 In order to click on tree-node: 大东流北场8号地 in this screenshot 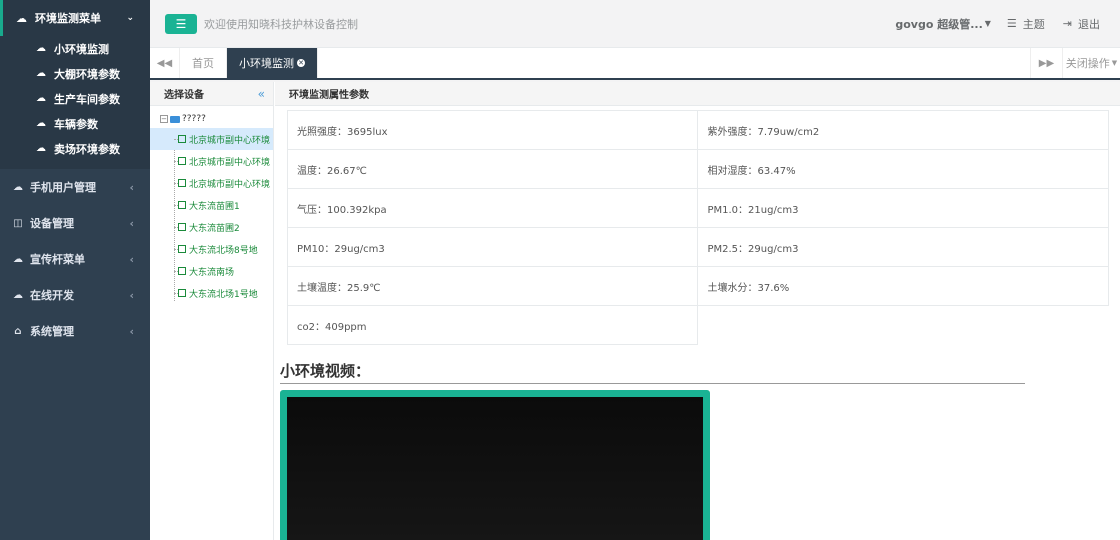, I will do `click(211, 249)`.